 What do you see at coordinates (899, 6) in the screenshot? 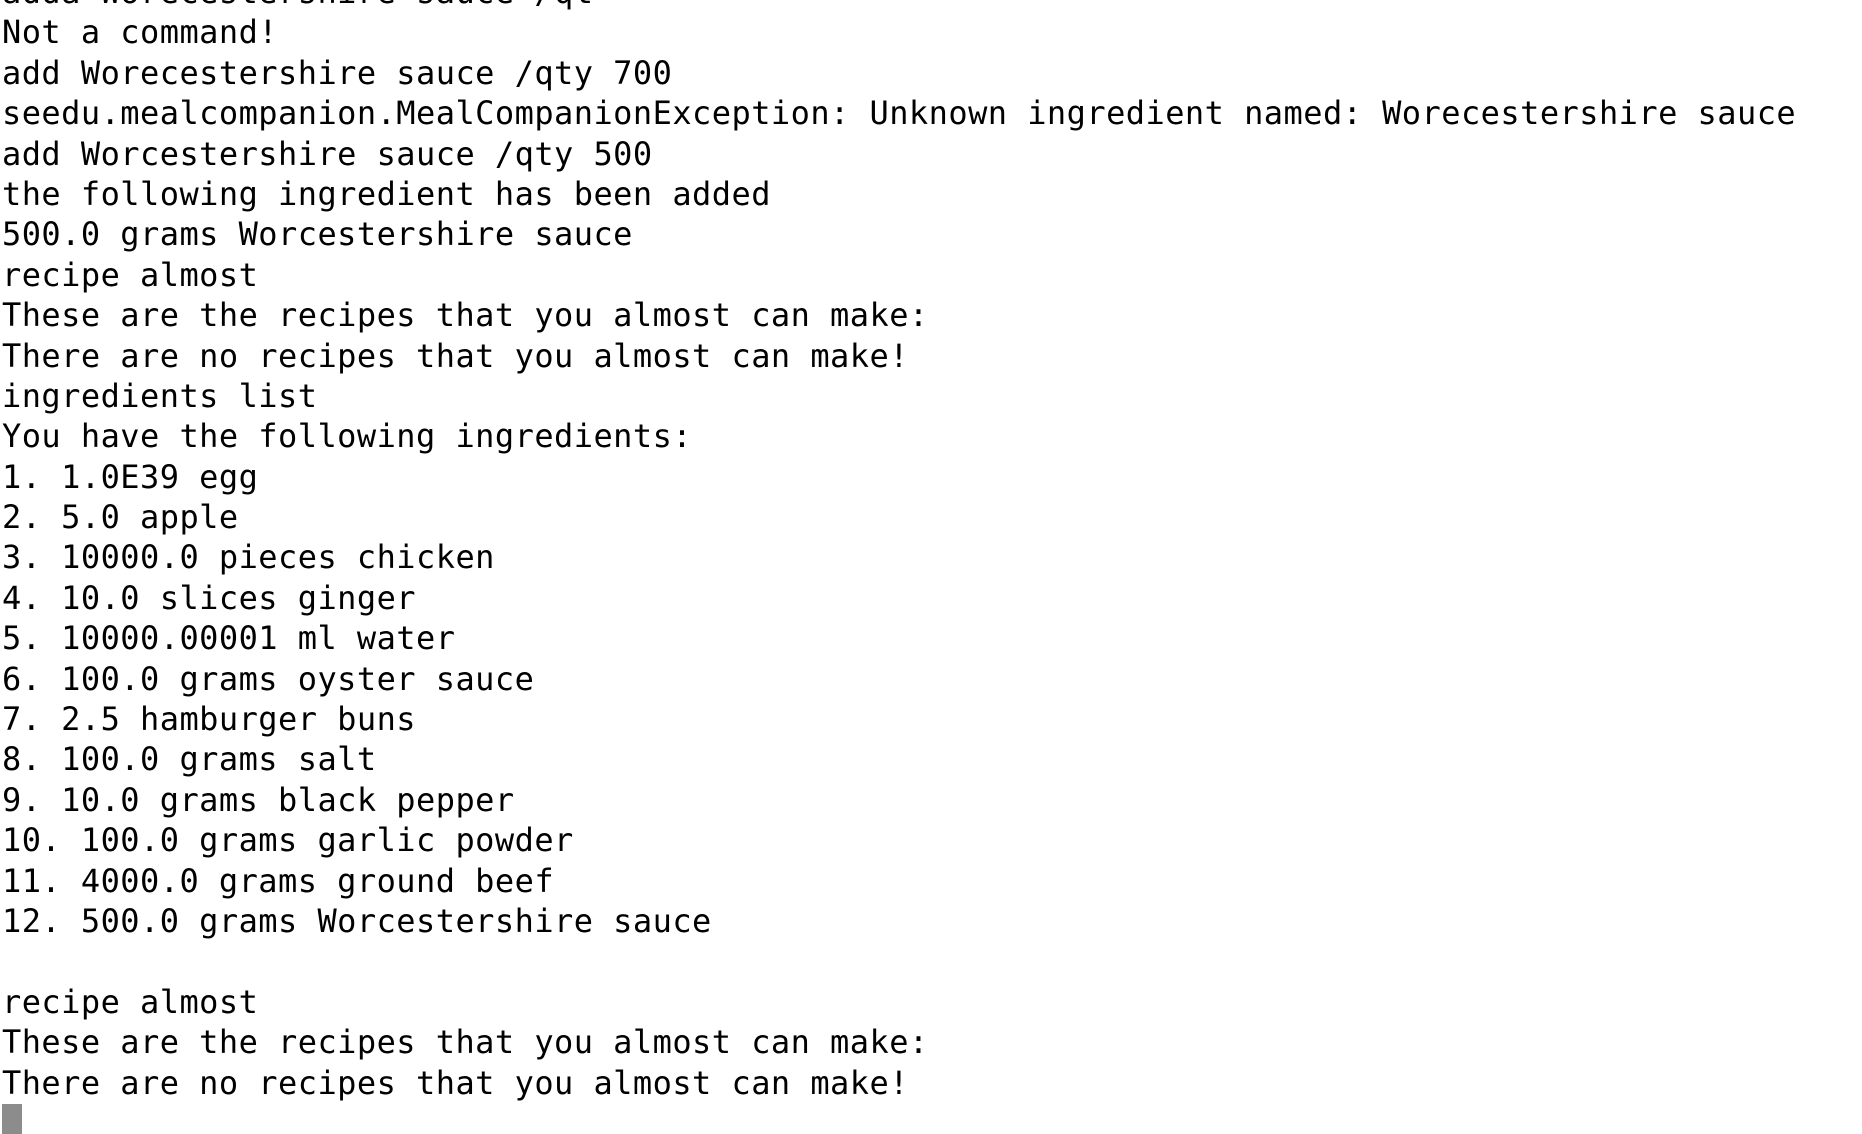
I see `terminal-line: adda Worecestershire sauce /qt` at bounding box center [899, 6].